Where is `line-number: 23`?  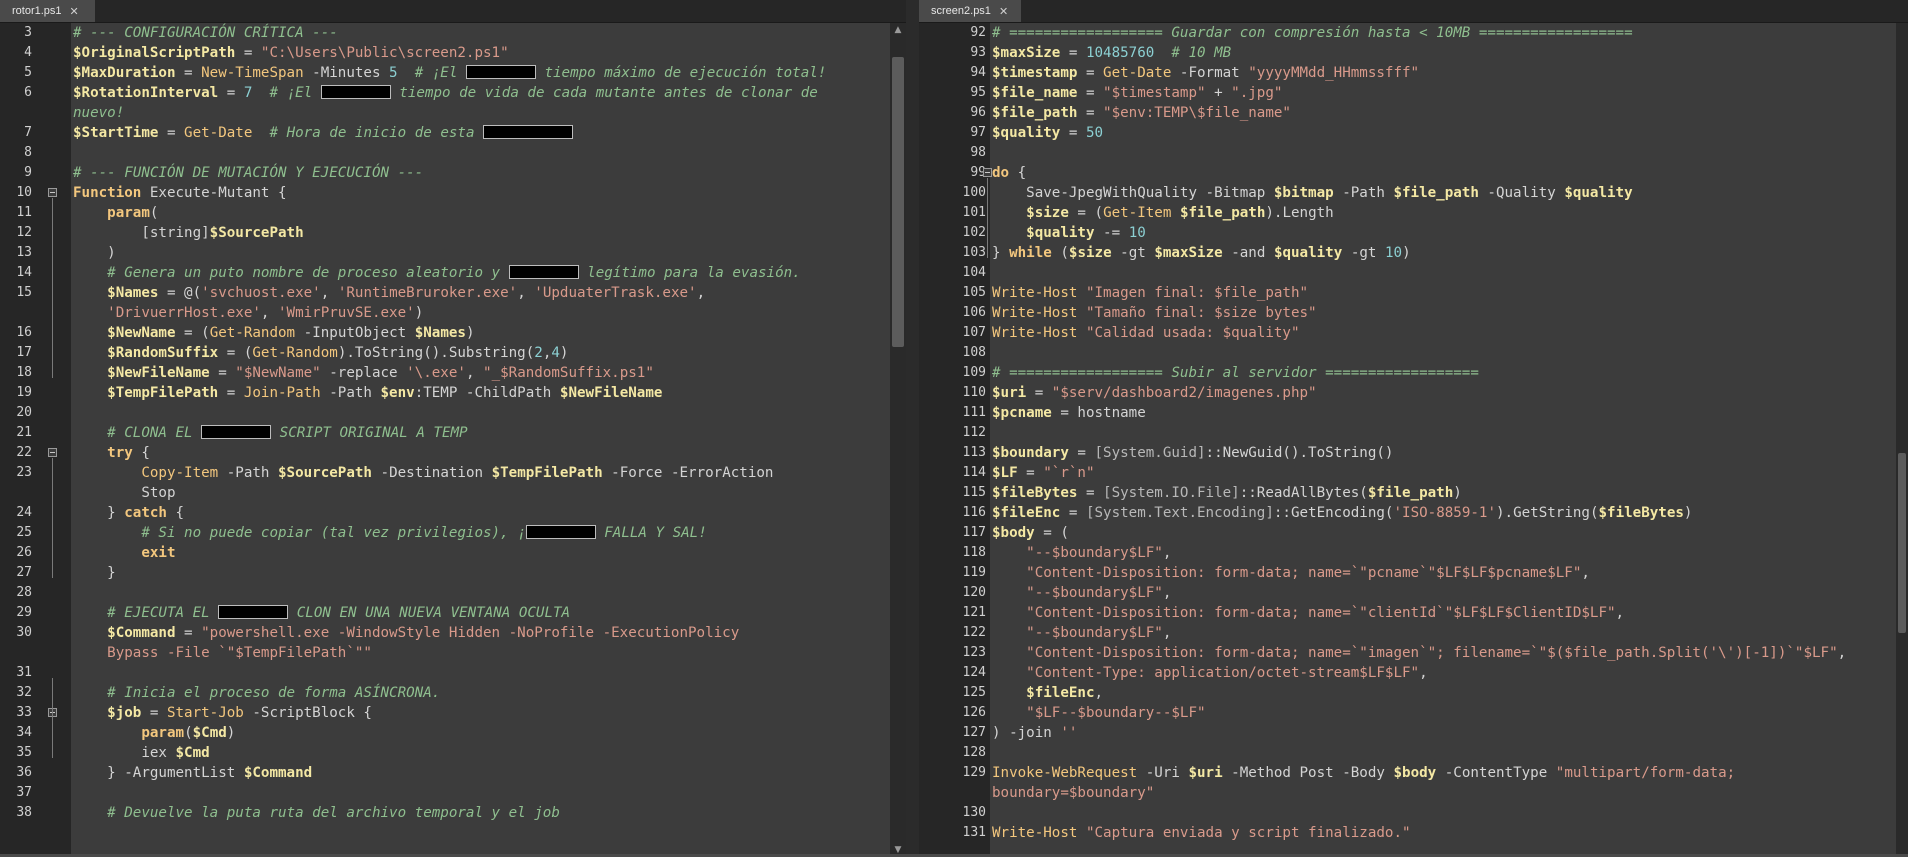
line-number: 23 is located at coordinates (24, 472).